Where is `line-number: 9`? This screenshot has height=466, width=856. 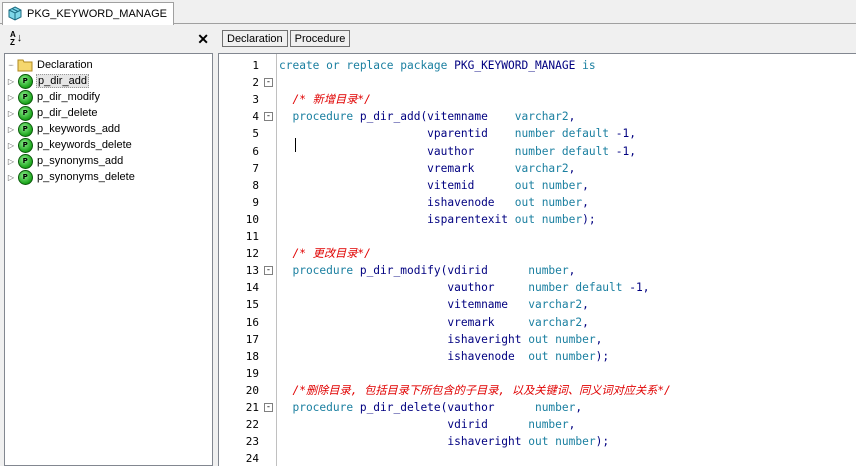
line-number: 9 is located at coordinates (255, 202).